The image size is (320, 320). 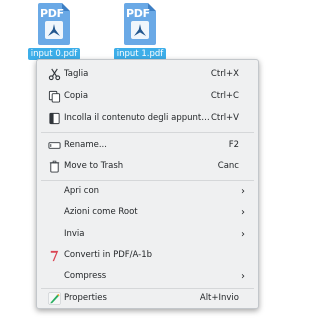 I want to click on menu-item-move-to-trash: Move to Trash Canc, so click(x=147, y=166).